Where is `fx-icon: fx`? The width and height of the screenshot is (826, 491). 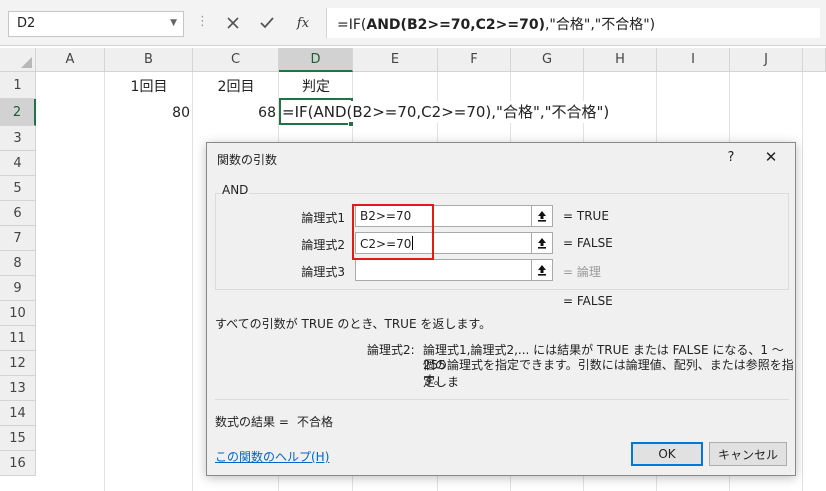 fx-icon: fx is located at coordinates (303, 23).